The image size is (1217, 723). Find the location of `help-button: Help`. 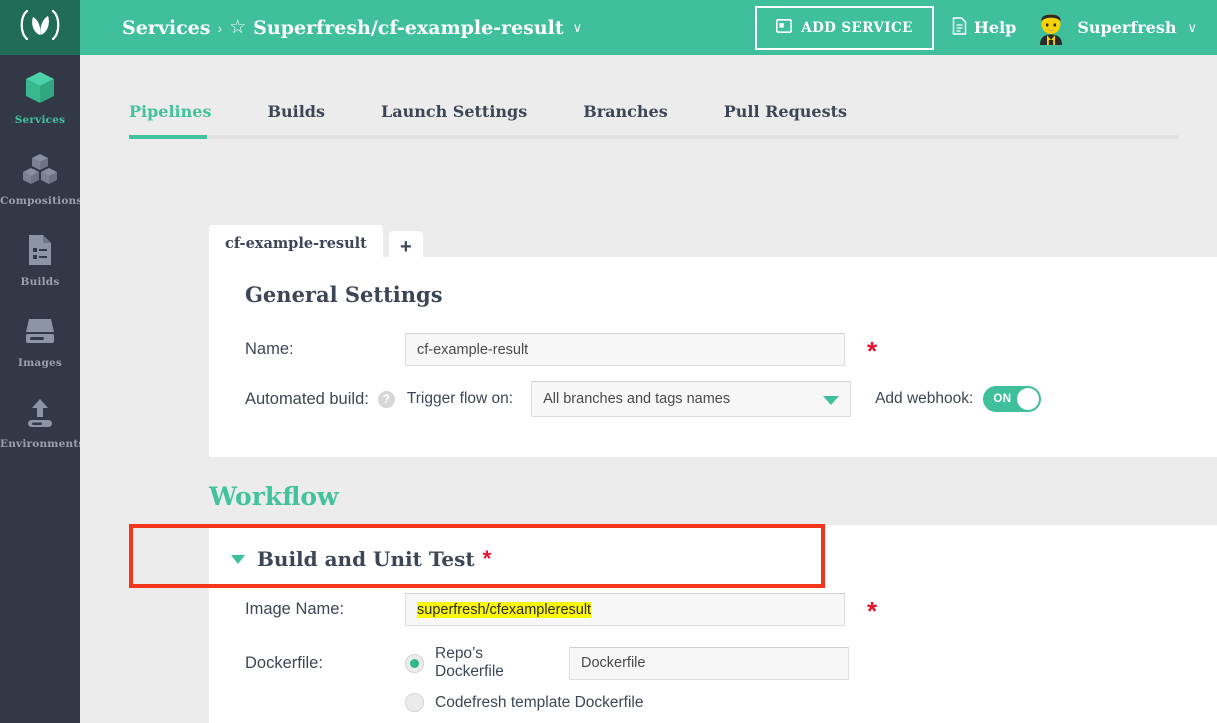

help-button: Help is located at coordinates (984, 27).